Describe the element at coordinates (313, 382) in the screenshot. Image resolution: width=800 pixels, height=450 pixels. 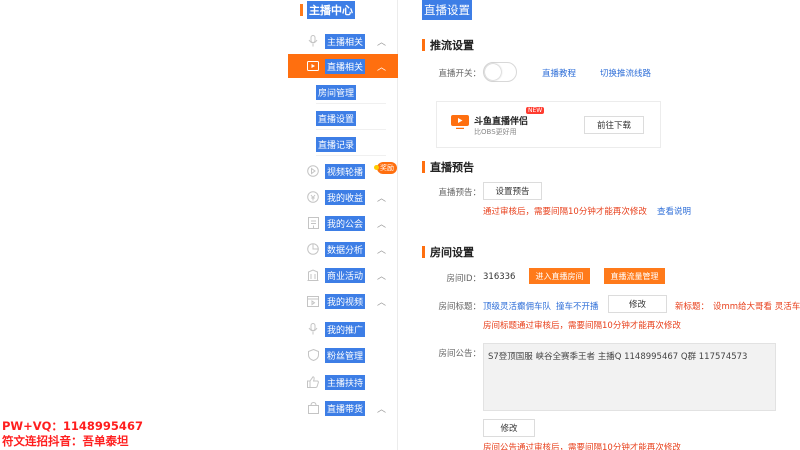
I see `thumbs-up-icon` at that location.